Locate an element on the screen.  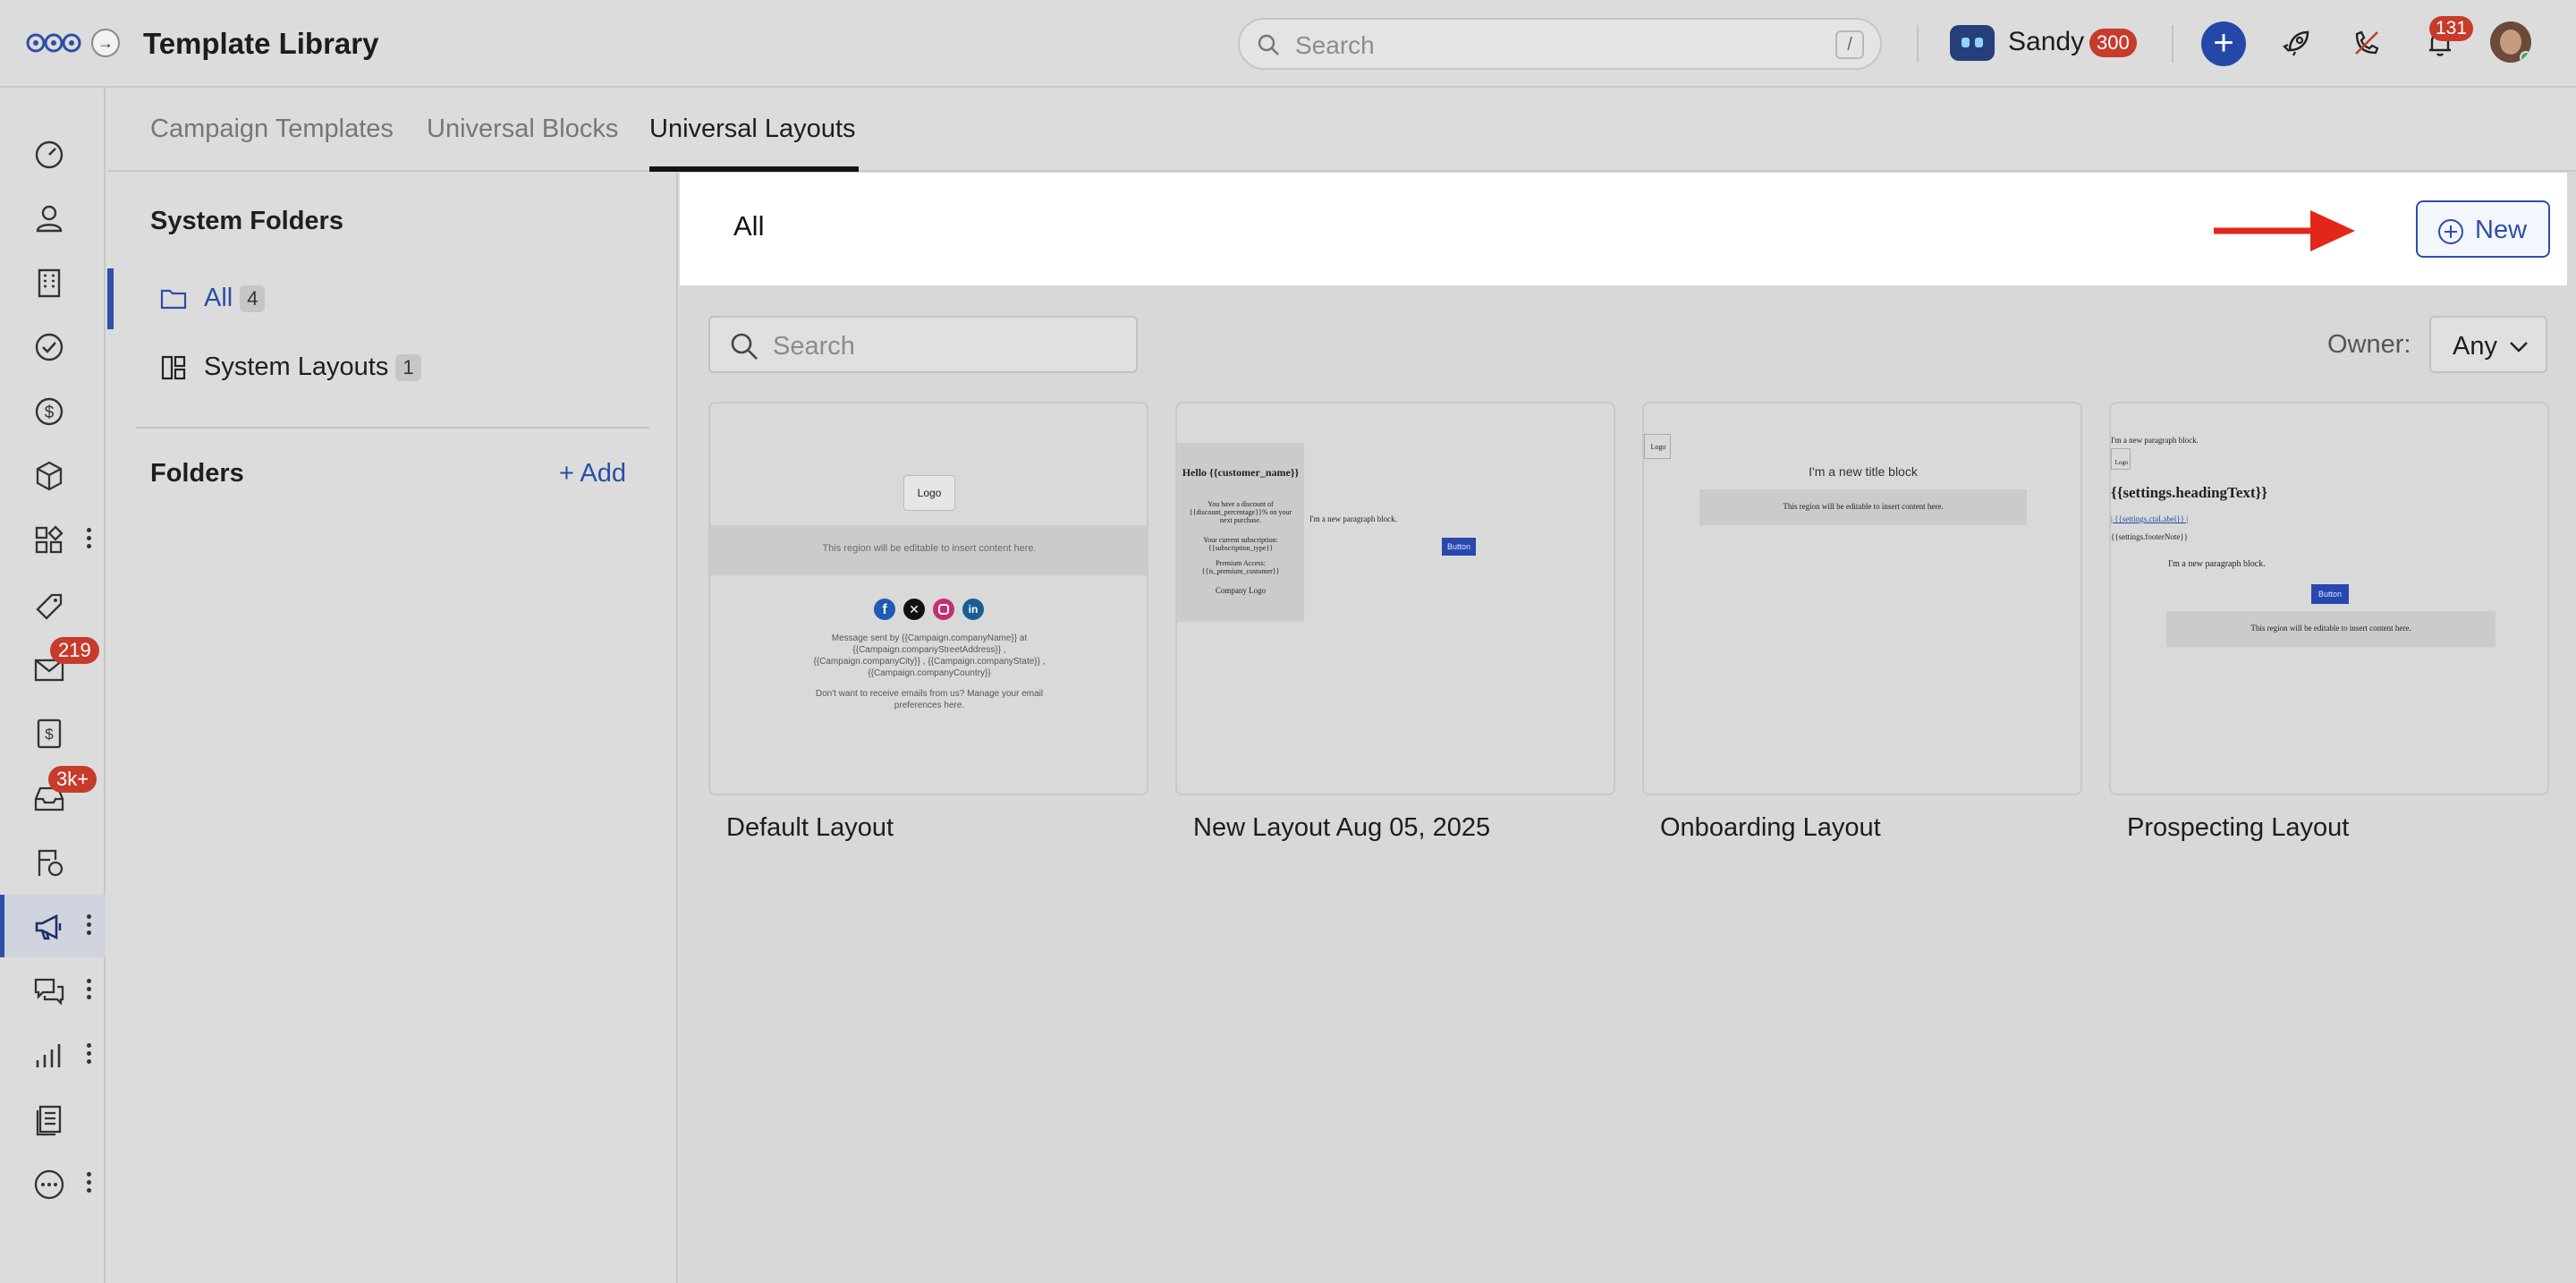
x-twitter-icon: ✕ is located at coordinates (914, 609).